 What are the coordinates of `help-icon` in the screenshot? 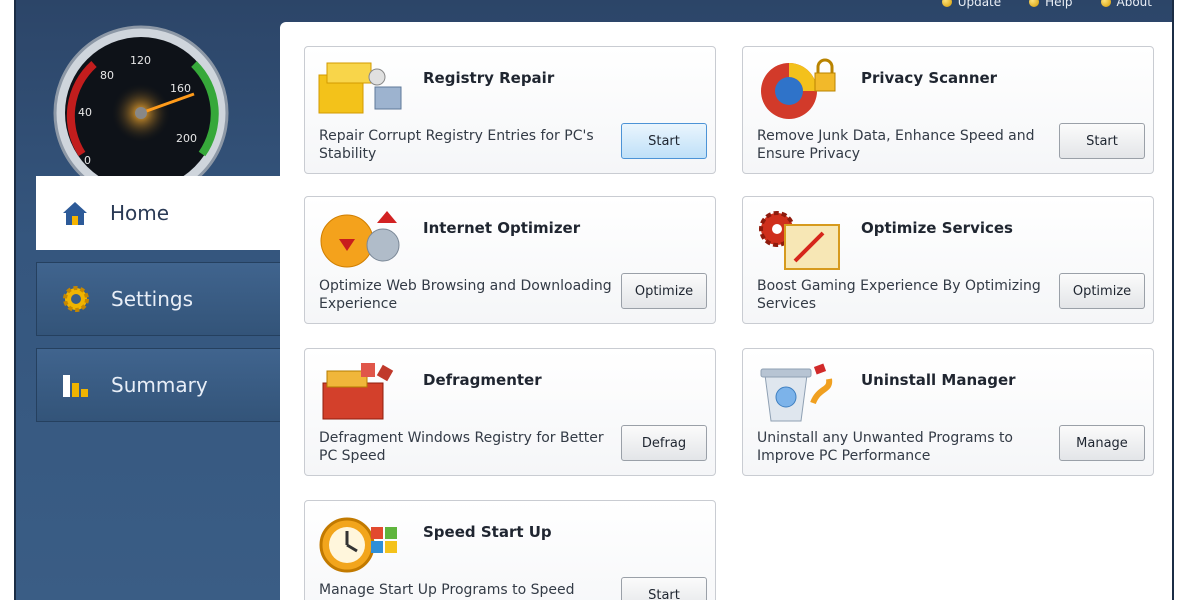 It's located at (1034, 3).